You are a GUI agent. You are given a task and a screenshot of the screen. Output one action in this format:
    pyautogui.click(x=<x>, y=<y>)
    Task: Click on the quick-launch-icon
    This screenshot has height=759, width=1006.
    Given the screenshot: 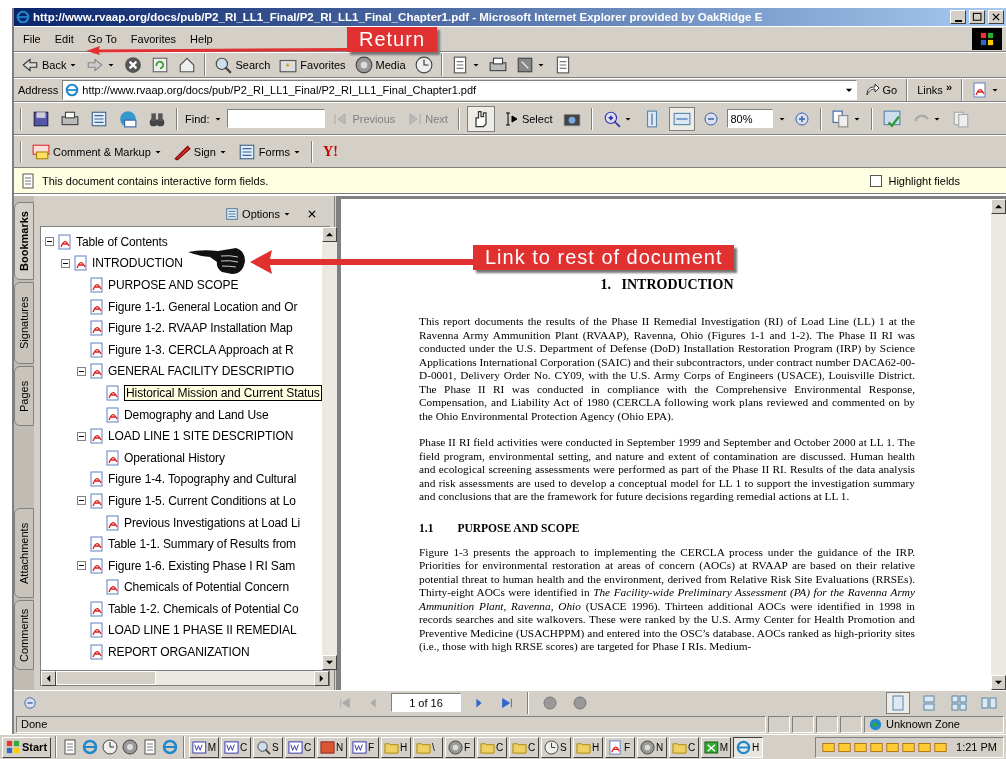 What is the action you would take?
    pyautogui.click(x=110, y=747)
    